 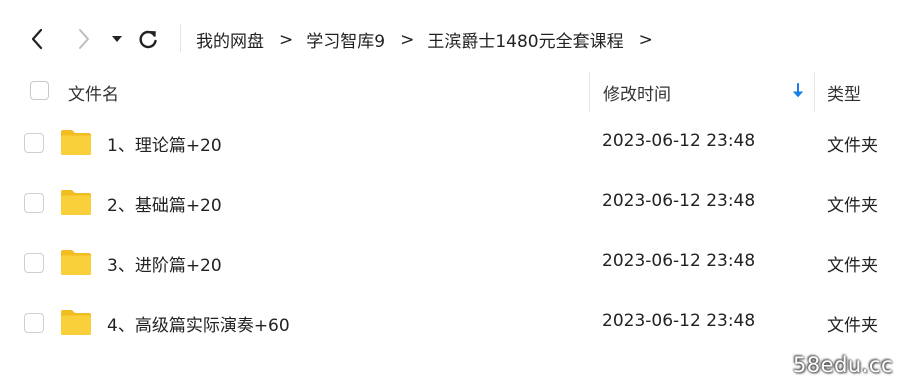 I want to click on file-name: 4、高级篇实际演奏+60, so click(x=198, y=323).